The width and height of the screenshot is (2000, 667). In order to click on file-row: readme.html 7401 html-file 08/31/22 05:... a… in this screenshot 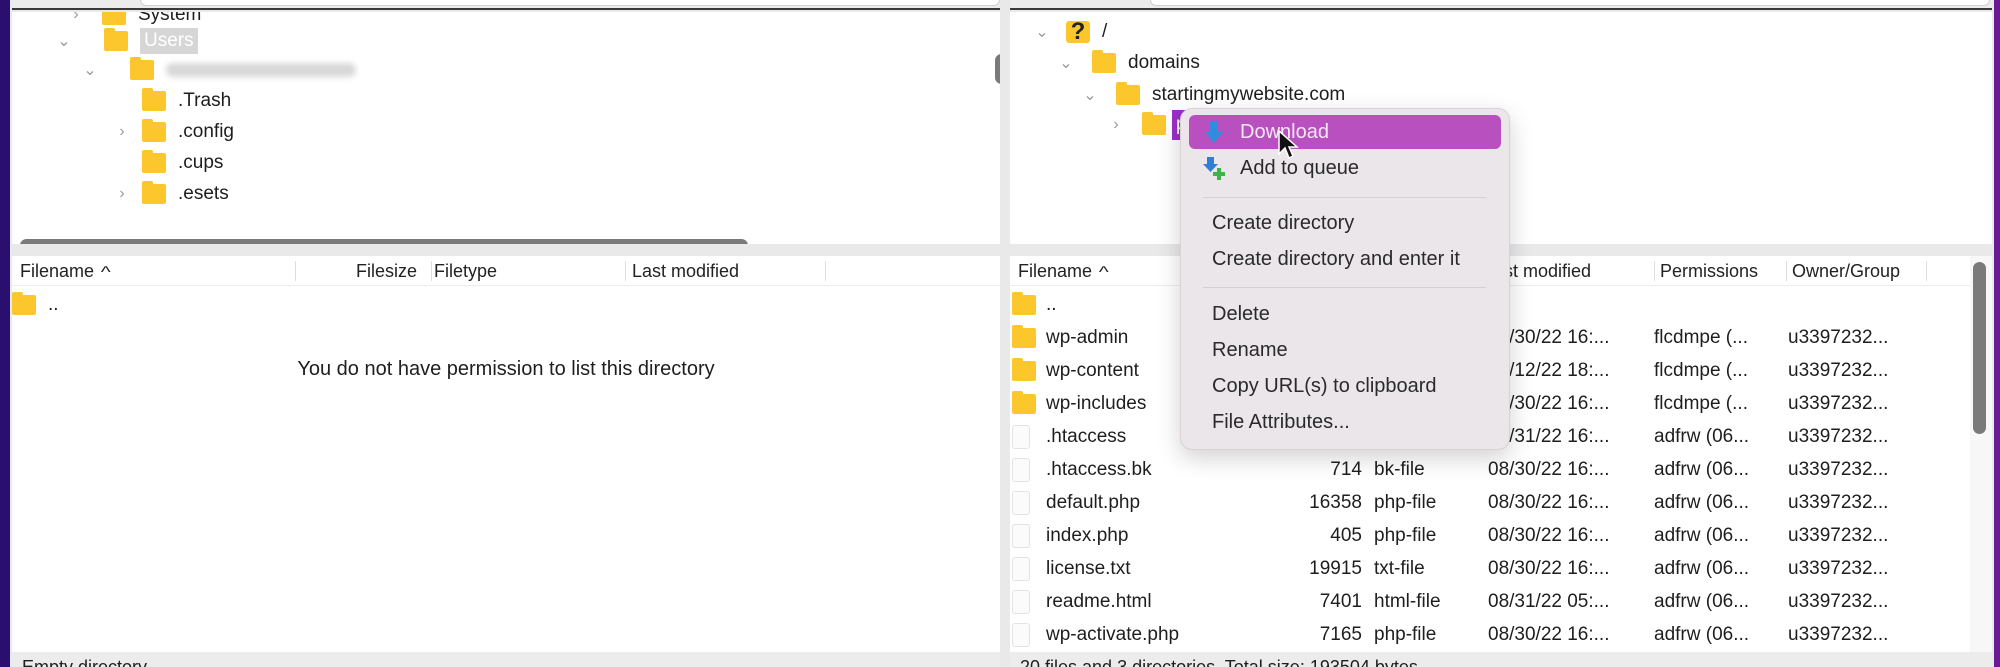, I will do `click(1490, 601)`.